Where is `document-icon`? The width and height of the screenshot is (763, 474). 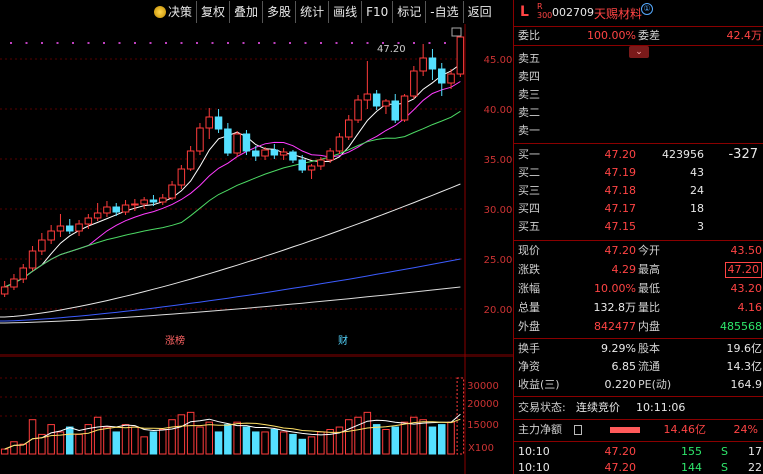
document-icon is located at coordinates (578, 430).